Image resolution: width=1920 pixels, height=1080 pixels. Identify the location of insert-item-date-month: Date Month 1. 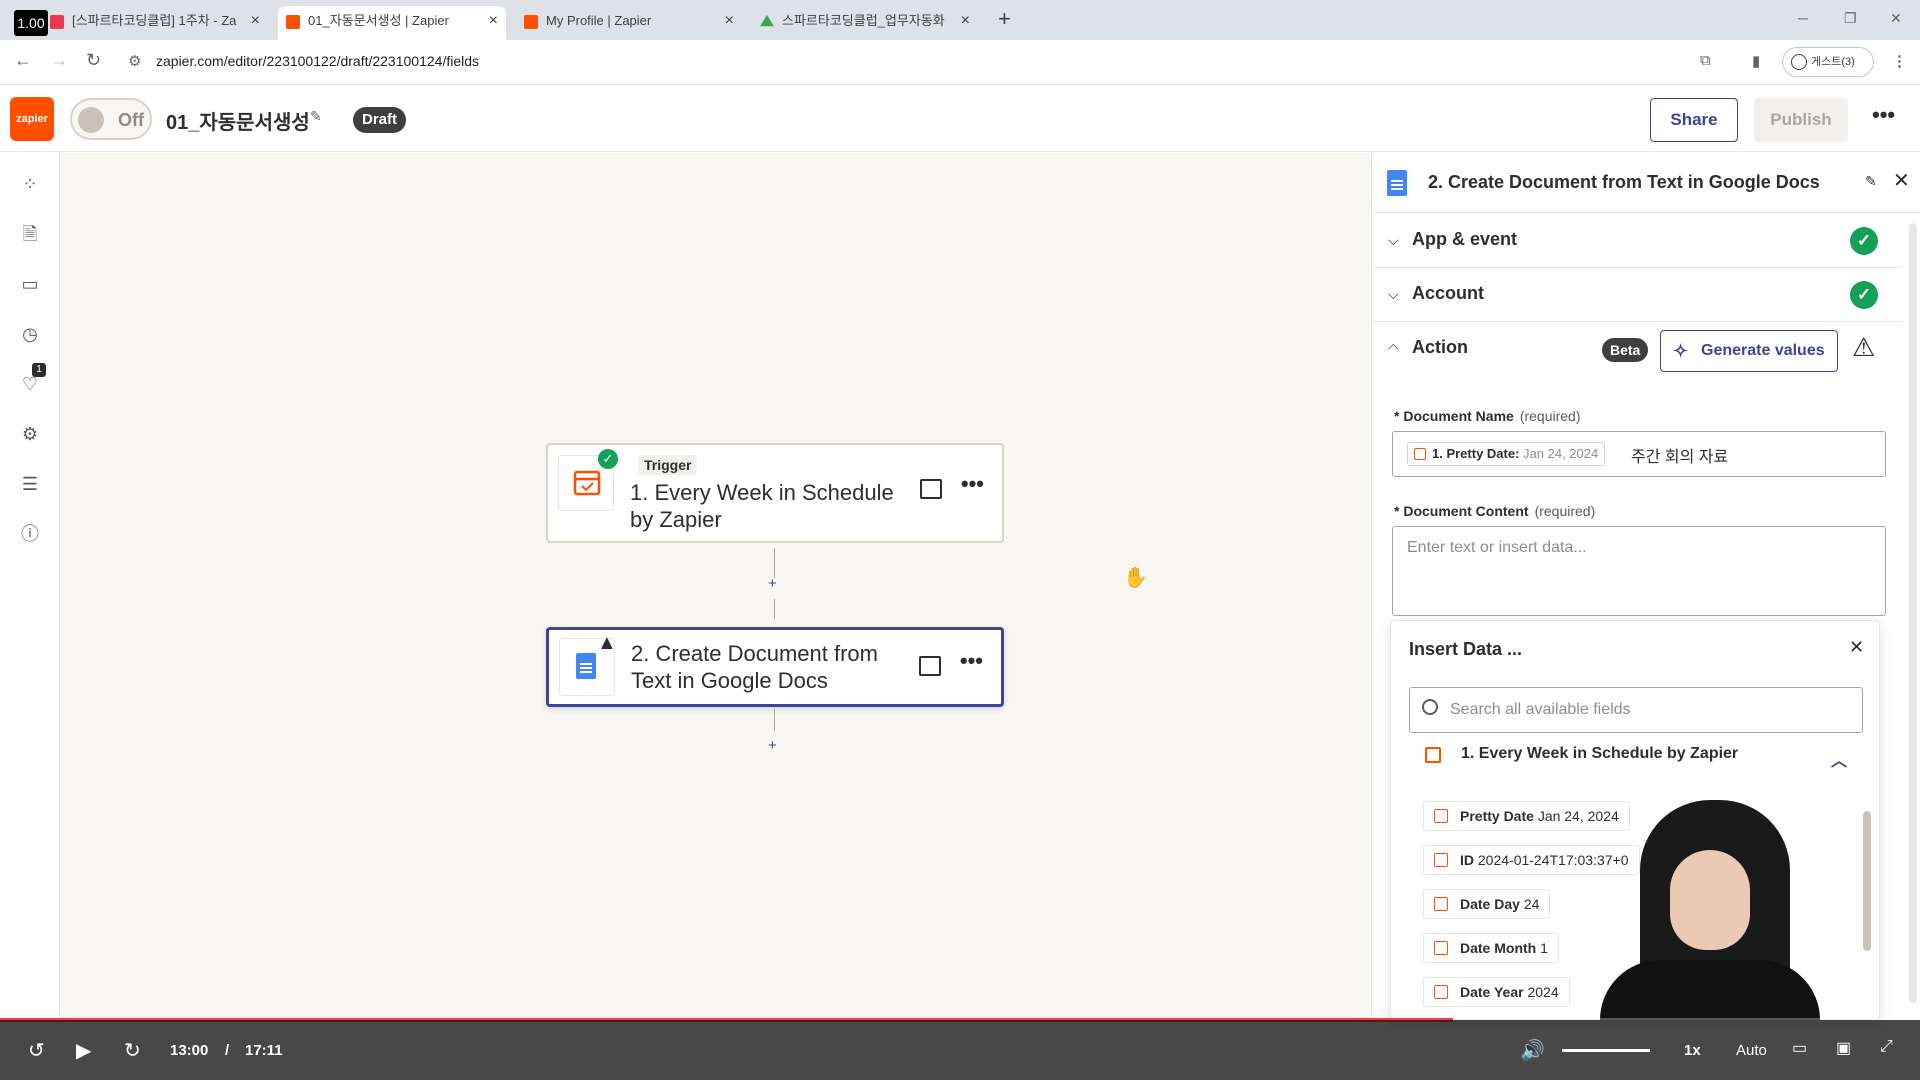
(1491, 948).